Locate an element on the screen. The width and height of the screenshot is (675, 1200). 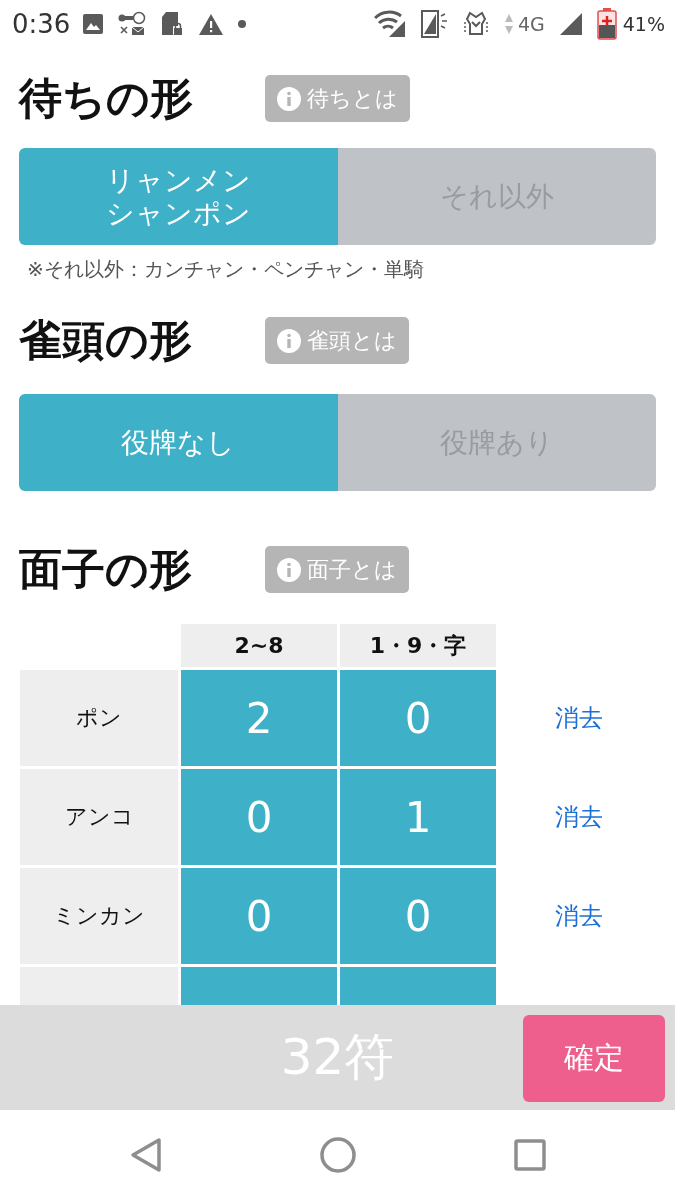
row-header: ポン is located at coordinates (99, 718).